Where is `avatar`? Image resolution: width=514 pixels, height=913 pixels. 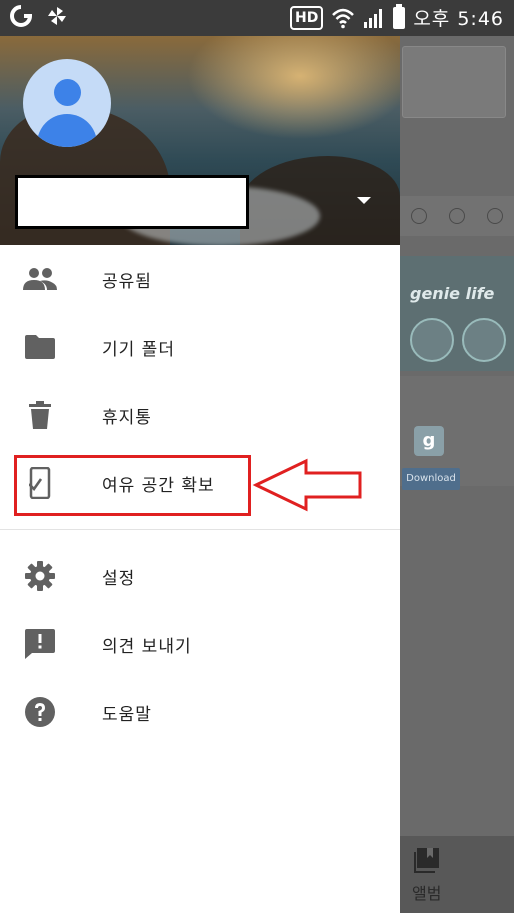
avatar is located at coordinates (67, 103).